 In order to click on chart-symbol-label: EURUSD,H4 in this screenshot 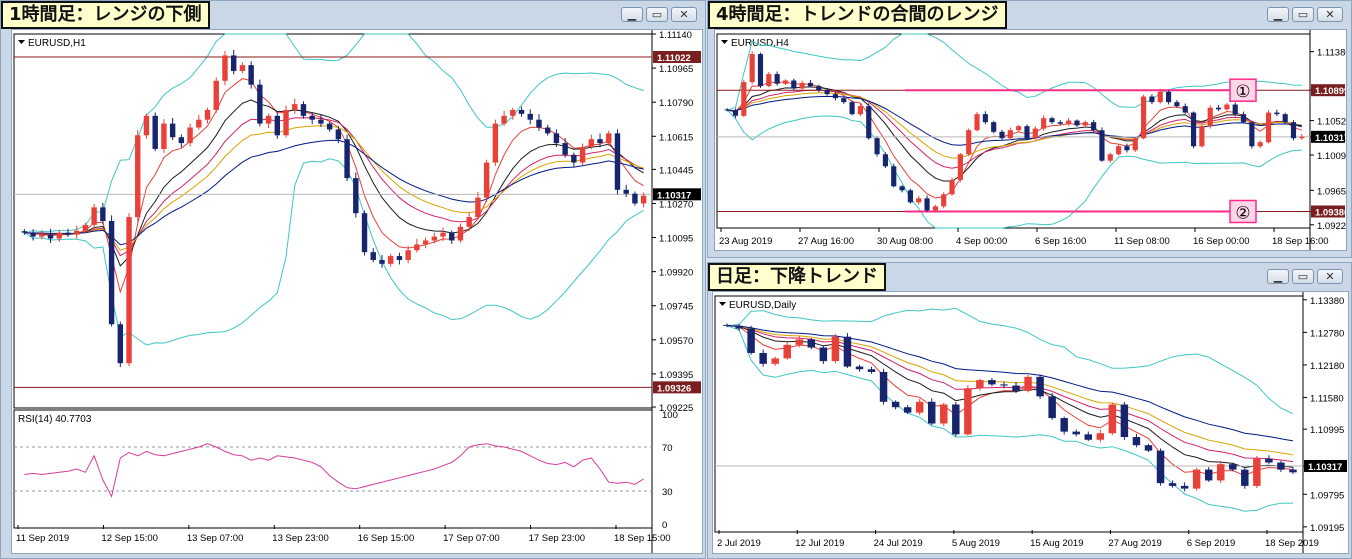, I will do `click(760, 43)`.